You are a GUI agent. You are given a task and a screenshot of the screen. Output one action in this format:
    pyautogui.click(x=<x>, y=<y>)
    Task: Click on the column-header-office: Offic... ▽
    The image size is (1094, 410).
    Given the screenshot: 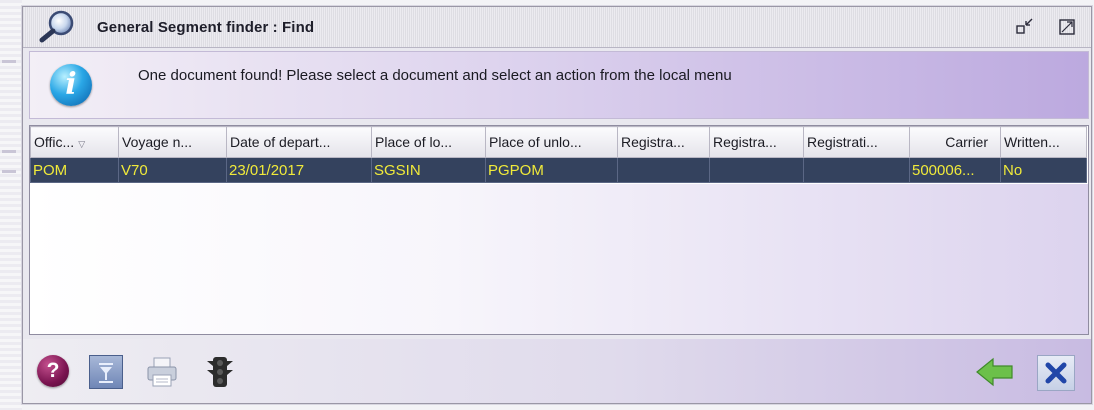 What is the action you would take?
    pyautogui.click(x=74, y=142)
    